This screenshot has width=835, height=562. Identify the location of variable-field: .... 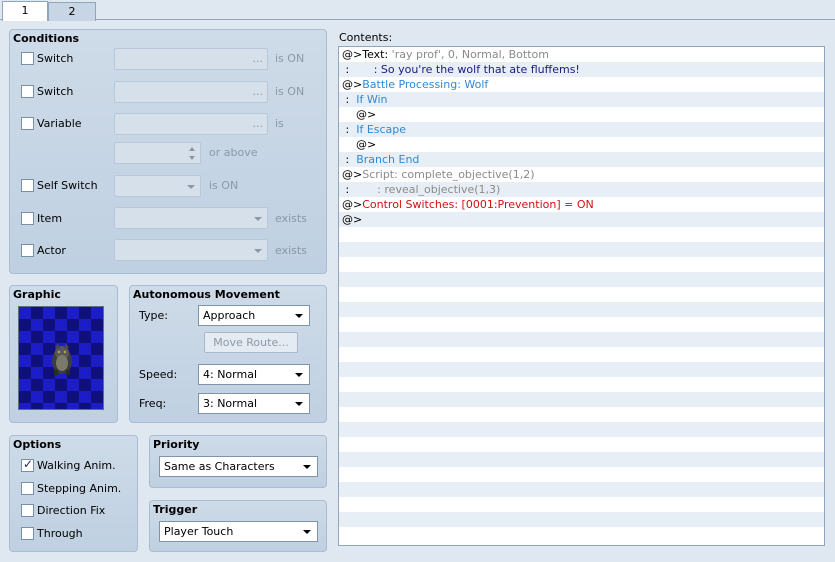
(191, 124).